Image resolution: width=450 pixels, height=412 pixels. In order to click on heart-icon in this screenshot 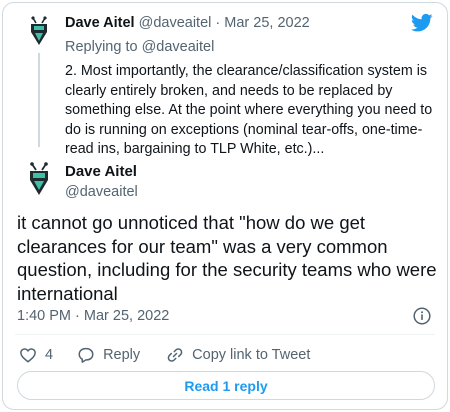, I will do `click(28, 355)`.